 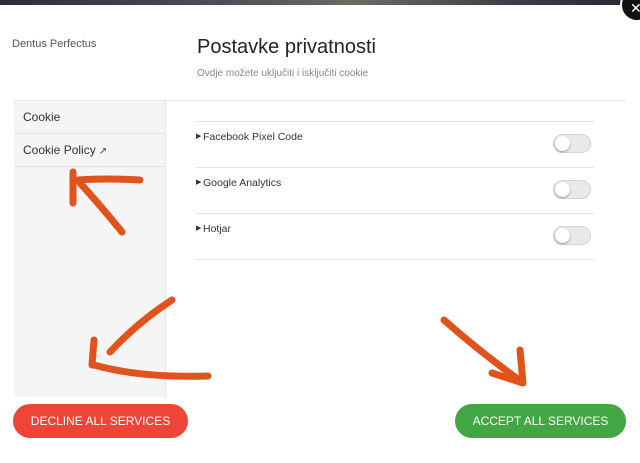 What do you see at coordinates (483, 351) in the screenshot?
I see `annotation-arrow-accept` at bounding box center [483, 351].